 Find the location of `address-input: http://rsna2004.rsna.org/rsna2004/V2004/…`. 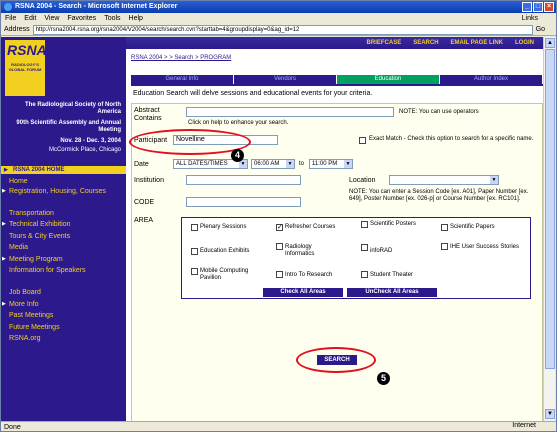

address-input: http://rsna2004.rsna.org/rsna2004/V2004/… is located at coordinates (282, 29).